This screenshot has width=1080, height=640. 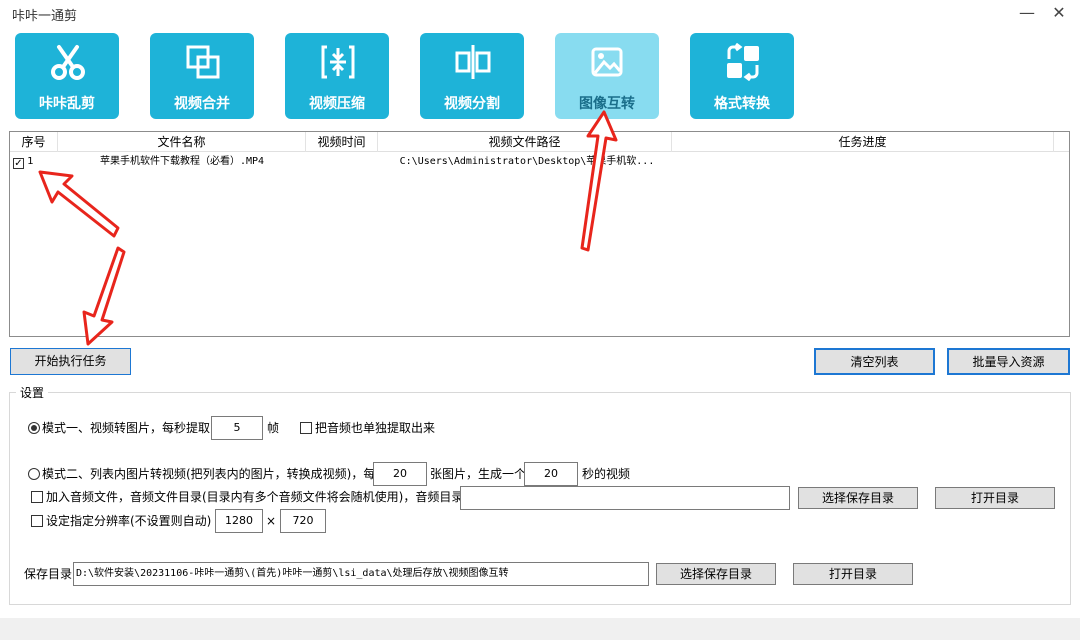 I want to click on header-progress: 任务进度, so click(x=863, y=142).